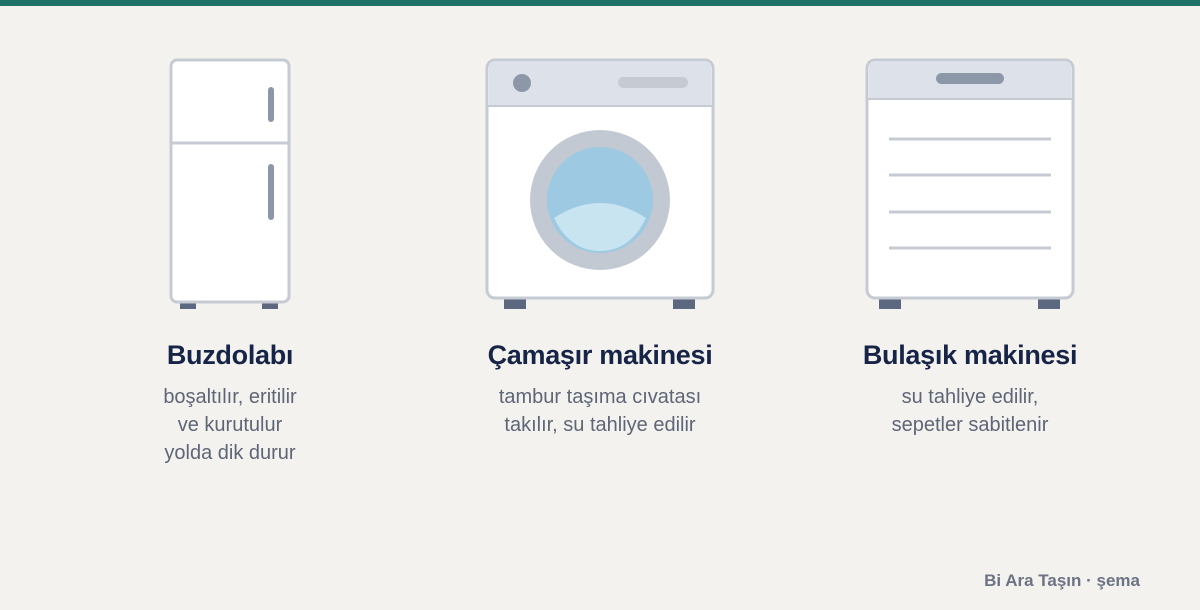  What do you see at coordinates (600, 425) in the screenshot?
I see `description-line: takılır, su tahliye edilir` at bounding box center [600, 425].